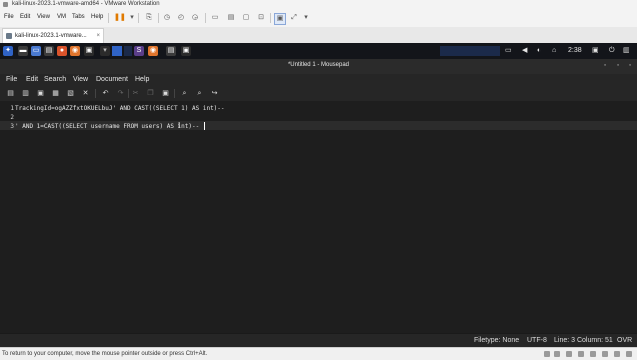 This screenshot has width=637, height=360. I want to click on close-document-icon: ✕, so click(85, 93).